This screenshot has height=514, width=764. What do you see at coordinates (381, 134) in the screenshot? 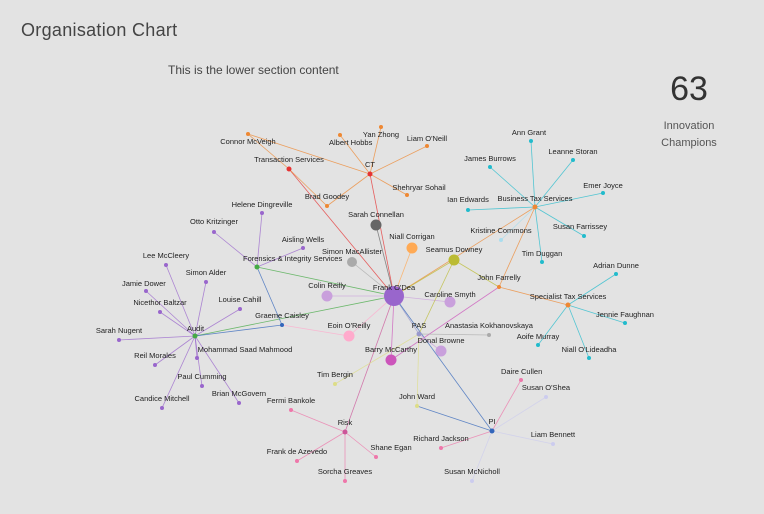
I see `node-label-yan: Yan Zhong` at bounding box center [381, 134].